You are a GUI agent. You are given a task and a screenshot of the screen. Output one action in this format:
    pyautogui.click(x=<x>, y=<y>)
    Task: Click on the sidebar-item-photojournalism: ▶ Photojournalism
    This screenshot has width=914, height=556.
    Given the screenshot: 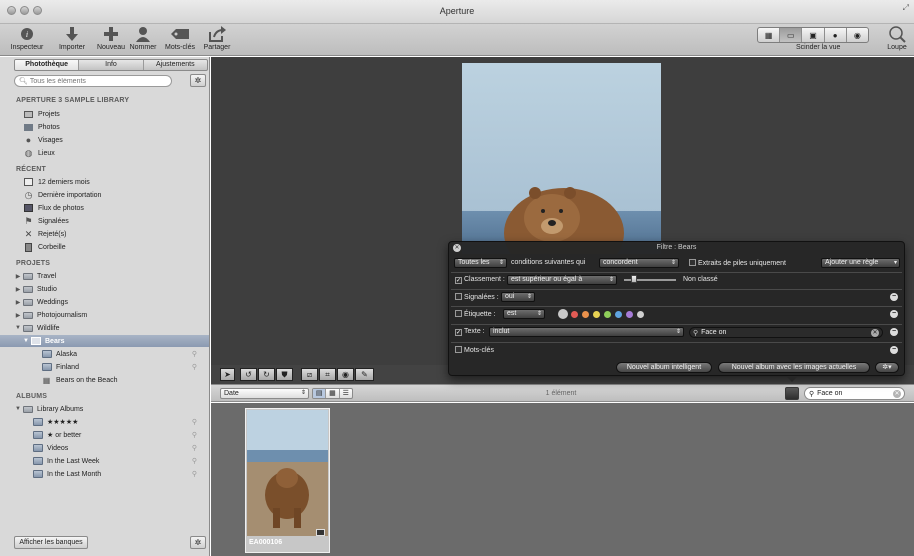 What is the action you would take?
    pyautogui.click(x=104, y=315)
    